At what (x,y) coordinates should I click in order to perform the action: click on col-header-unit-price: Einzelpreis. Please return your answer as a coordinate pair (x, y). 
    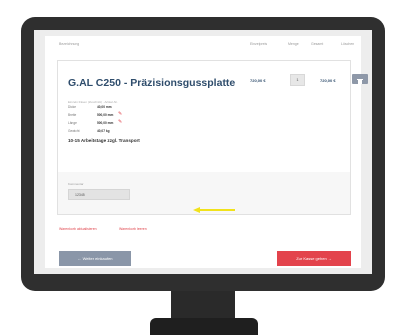
    Looking at the image, I should click on (259, 44).